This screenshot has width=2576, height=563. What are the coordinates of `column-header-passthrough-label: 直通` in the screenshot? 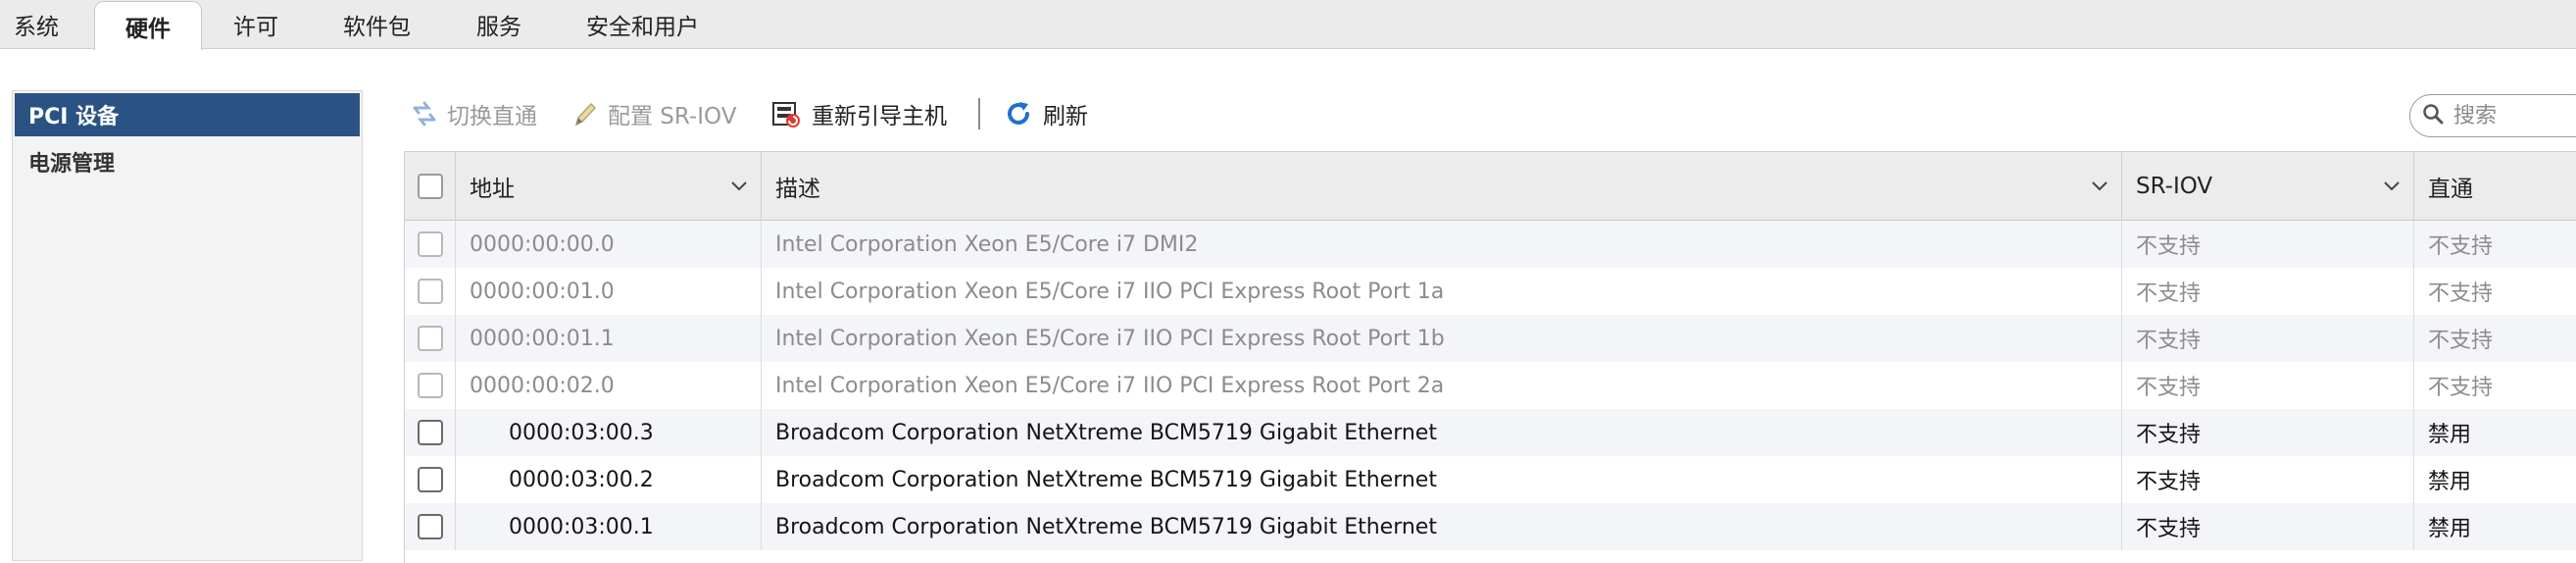 It's located at (2450, 189).